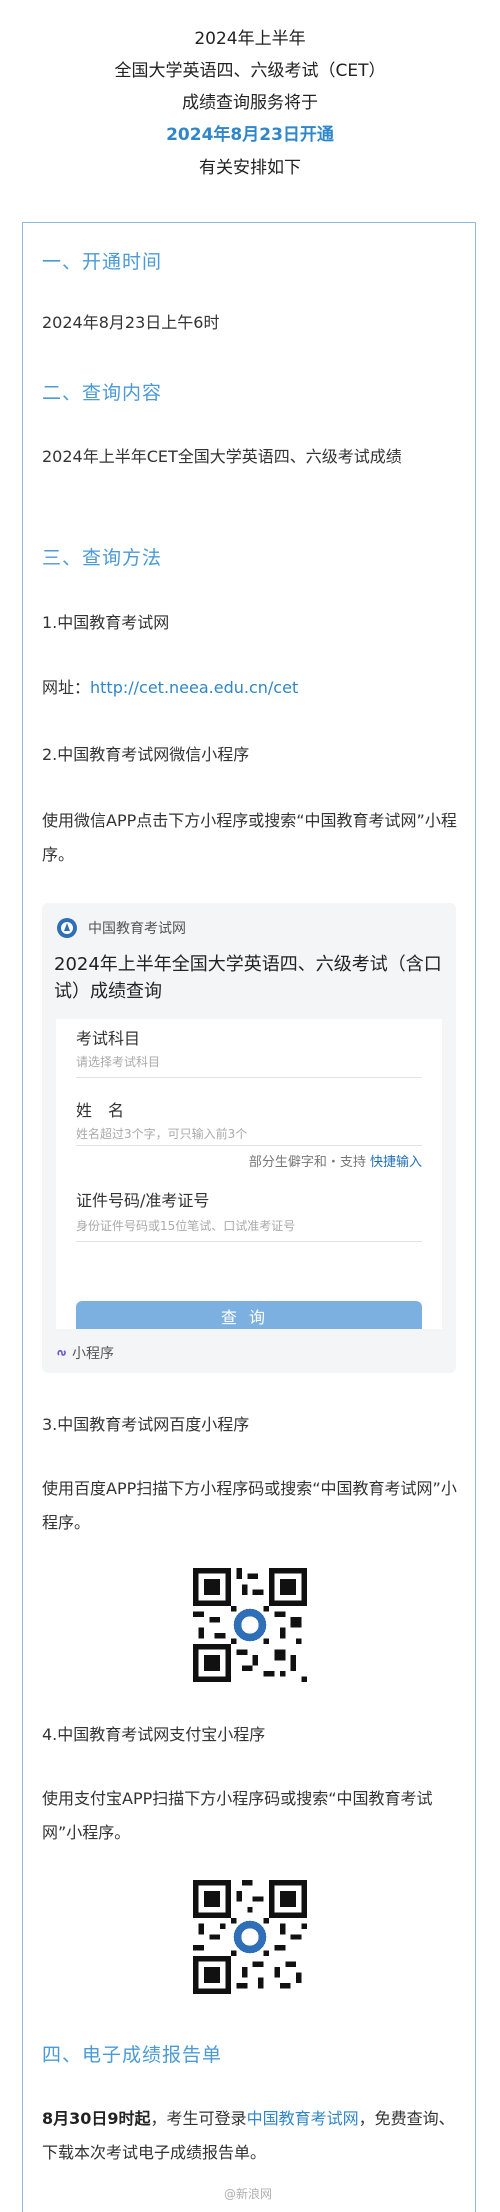 This screenshot has height=2212, width=500. Describe the element at coordinates (185, 1225) in the screenshot. I see `id-input: 身份证件号码或15位笔试、口试准考证号` at that location.